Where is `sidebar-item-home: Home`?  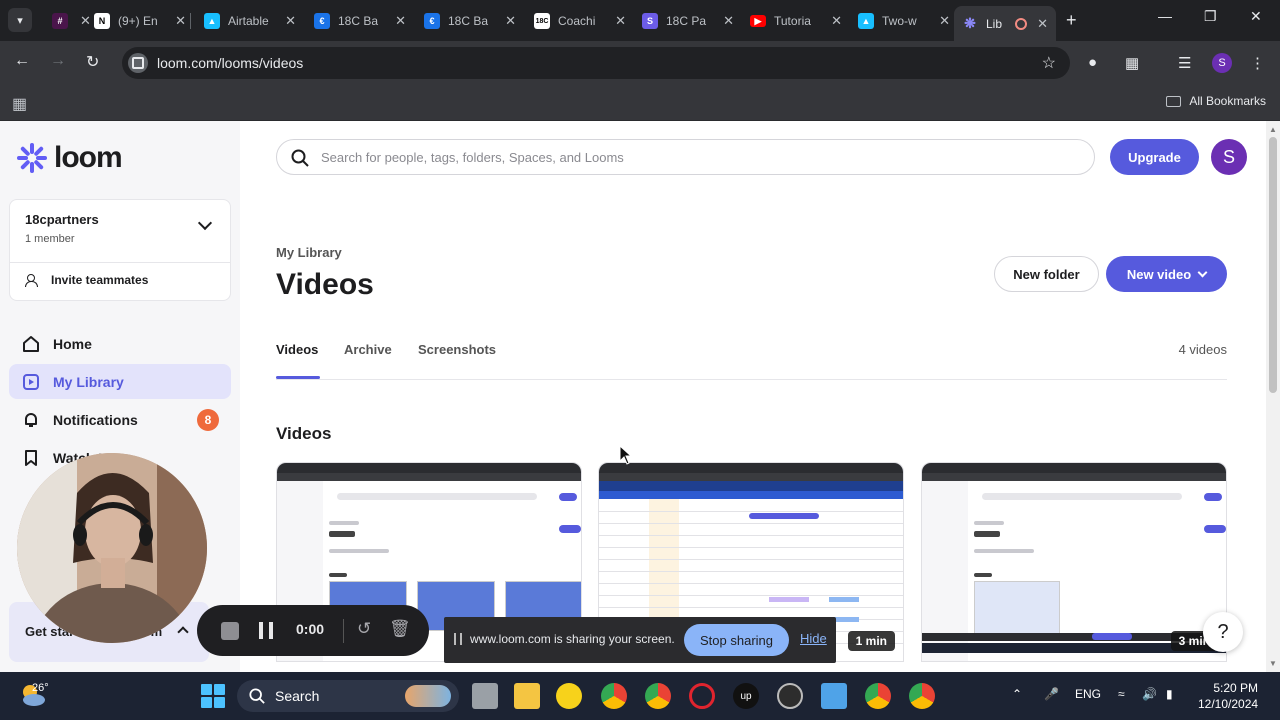
sidebar-item-home: Home is located at coordinates (120, 343).